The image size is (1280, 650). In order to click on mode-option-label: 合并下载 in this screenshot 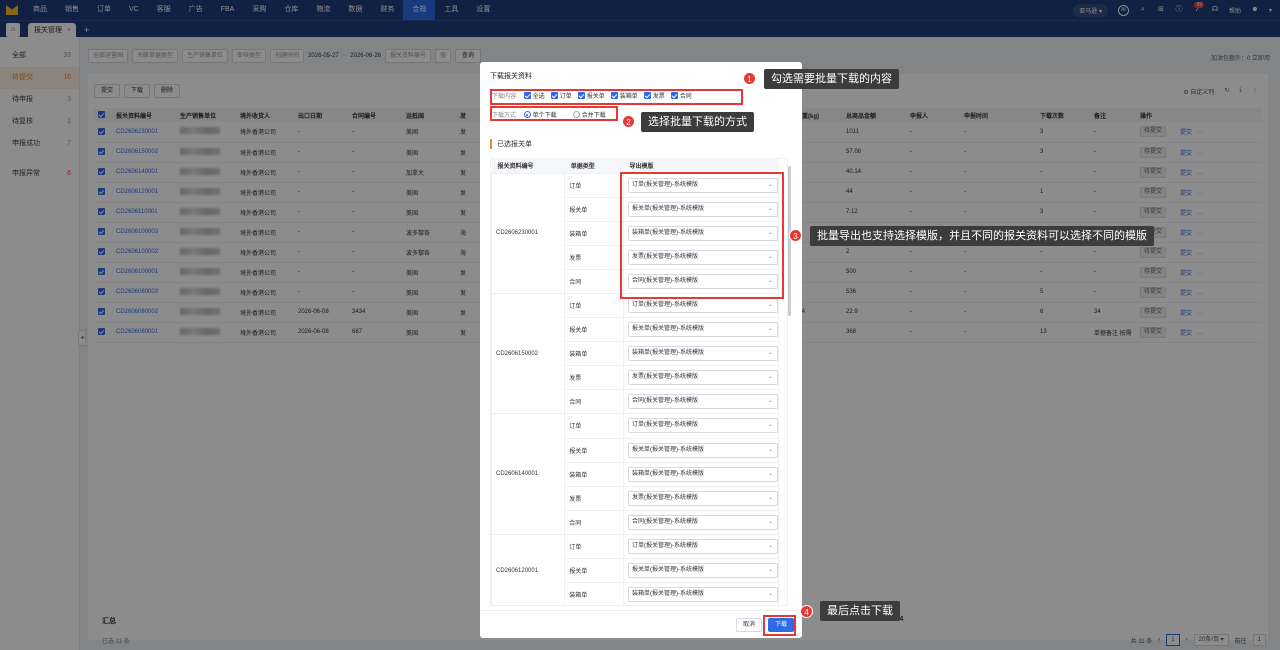, I will do `click(593, 116)`.